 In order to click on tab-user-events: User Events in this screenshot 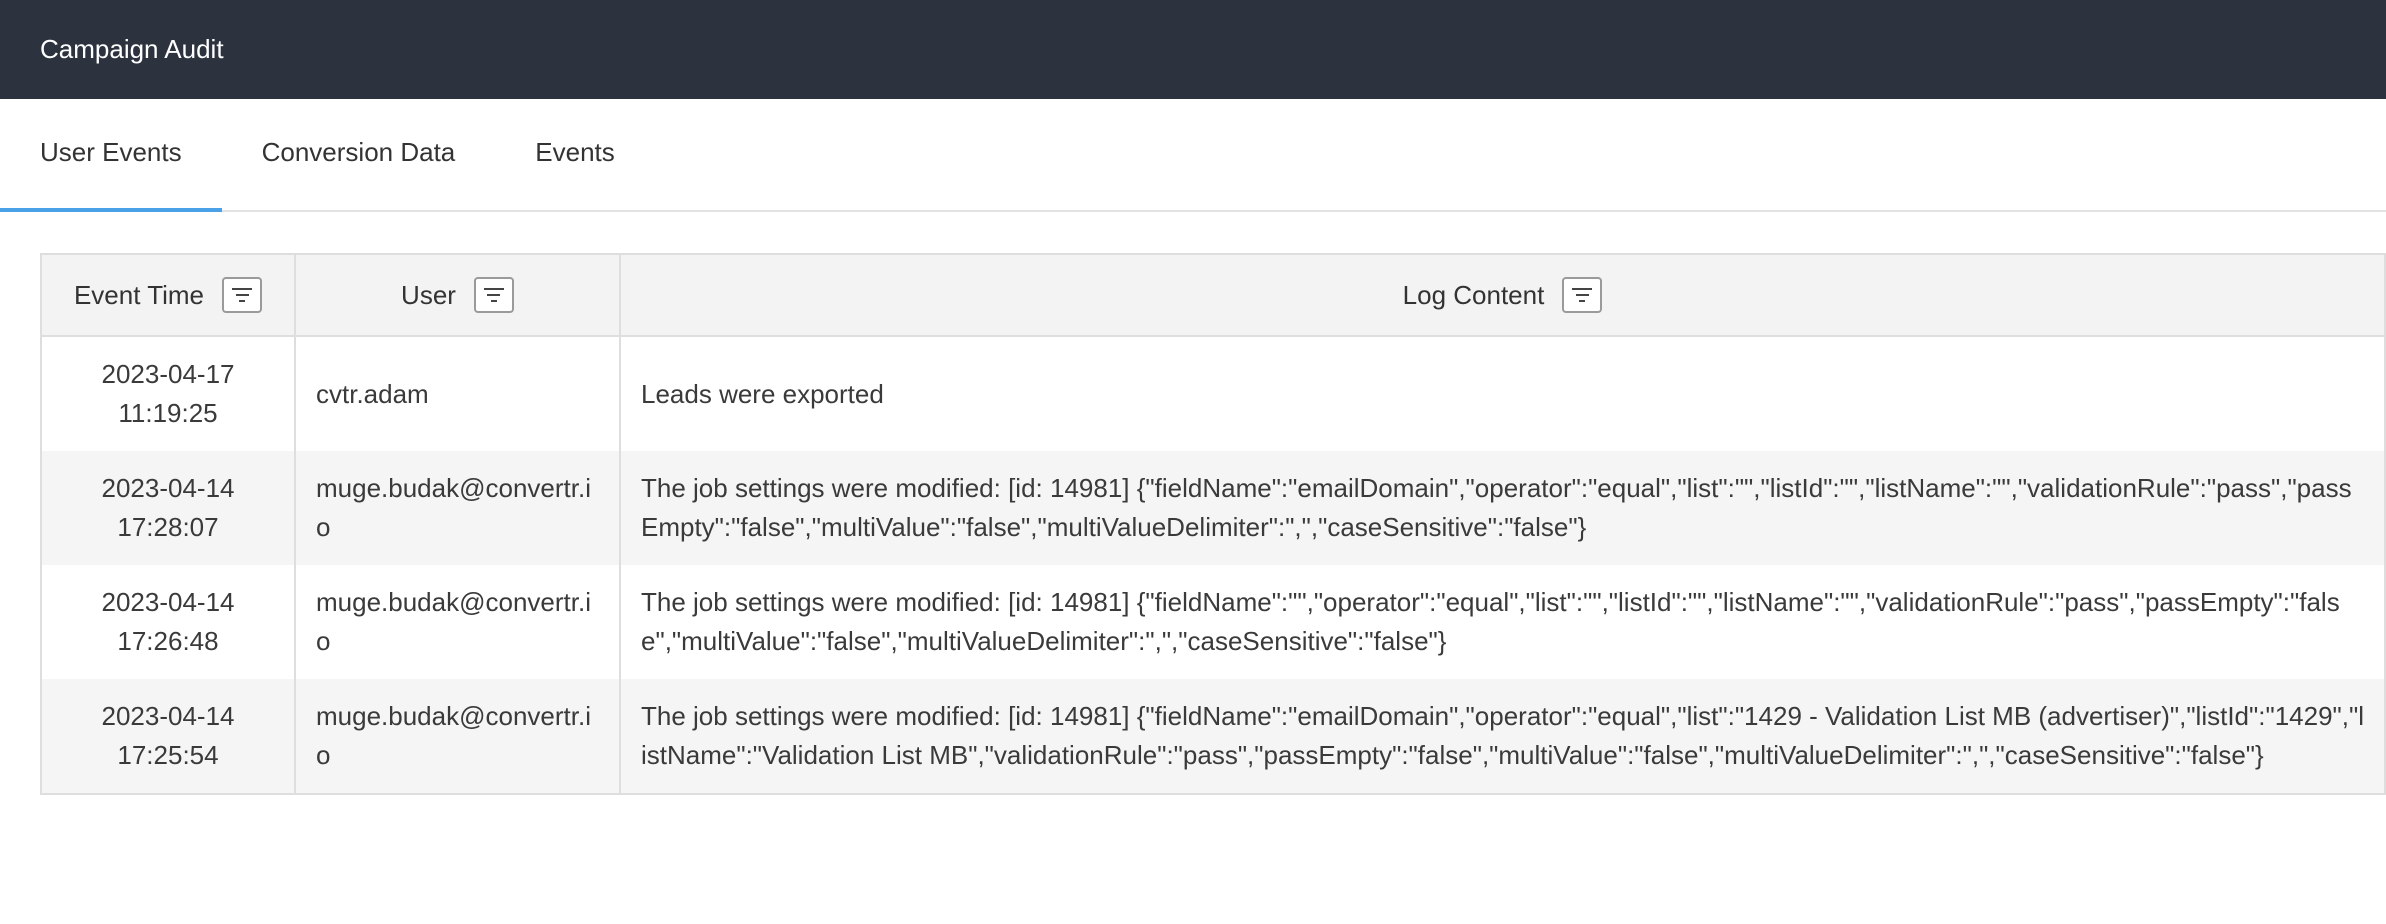, I will do `click(111, 174)`.